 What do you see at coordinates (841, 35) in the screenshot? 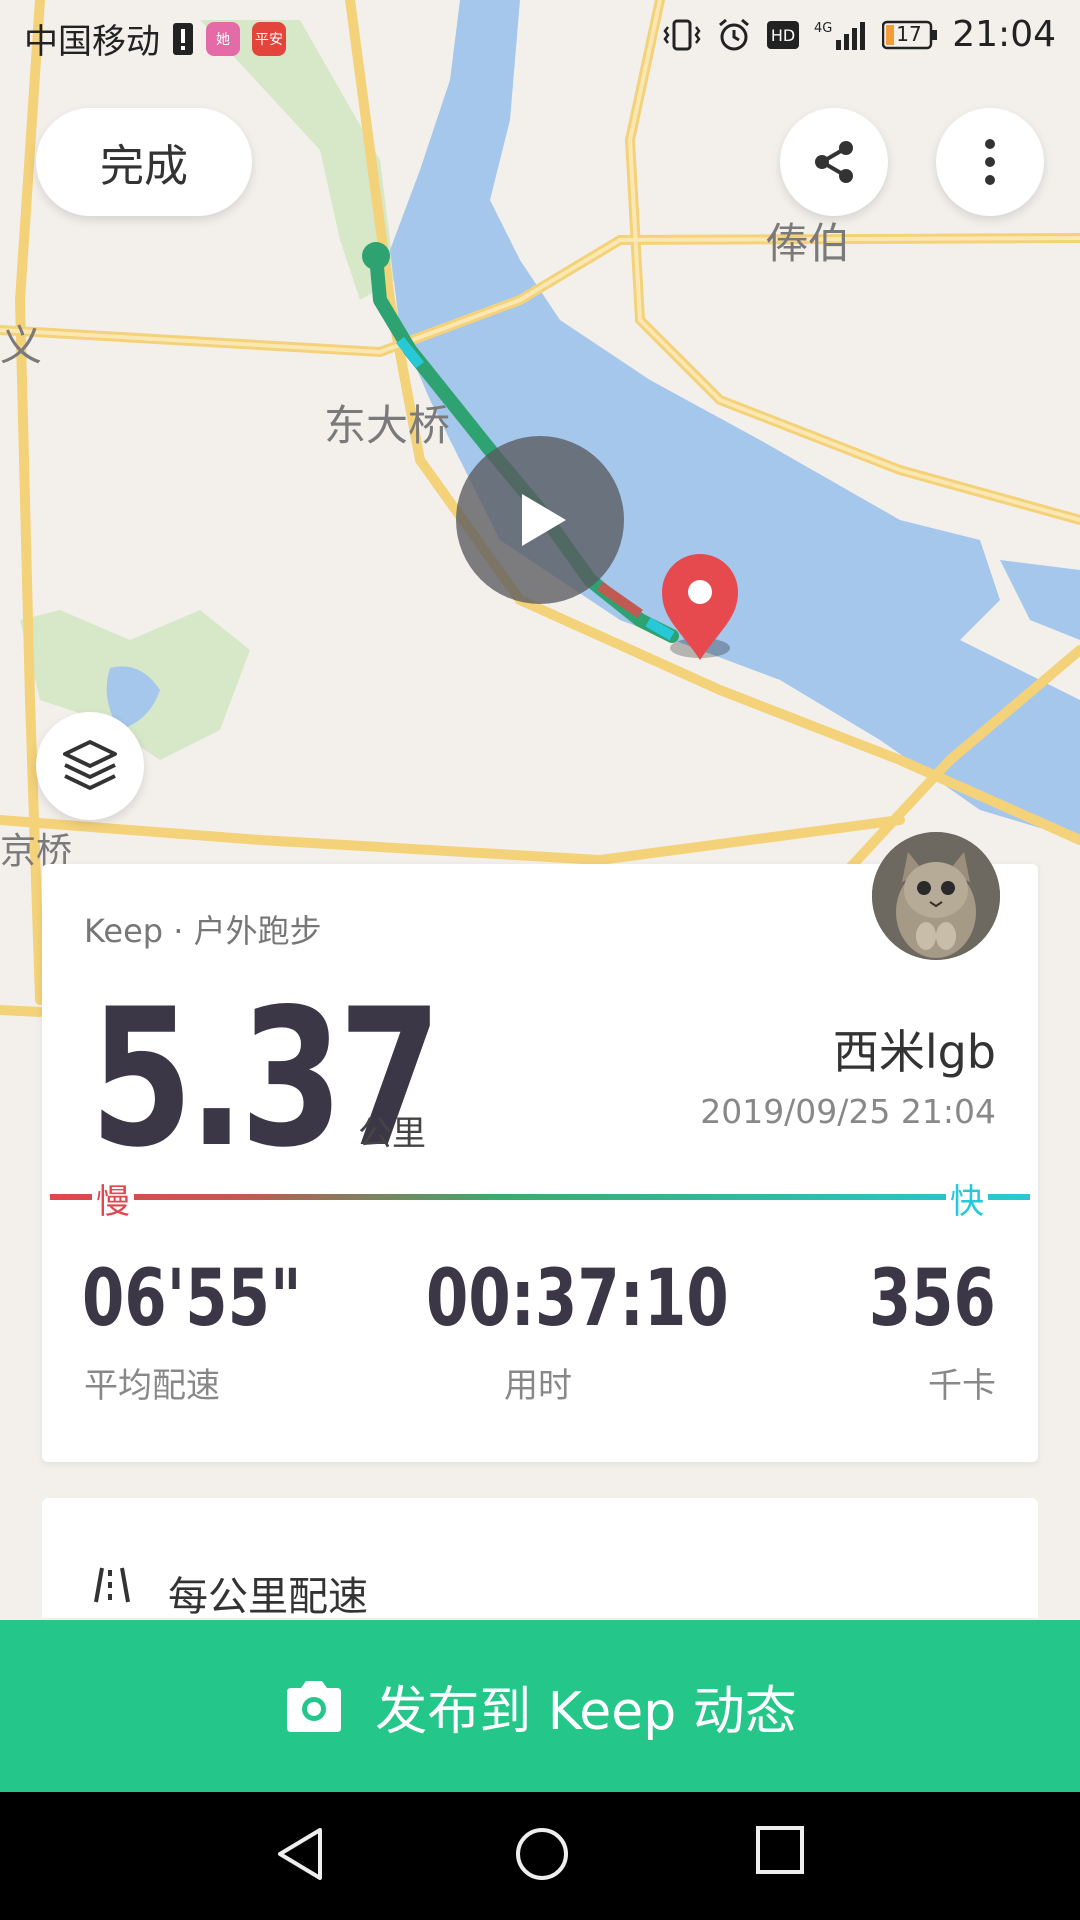
I see `signal-icon: 4G` at bounding box center [841, 35].